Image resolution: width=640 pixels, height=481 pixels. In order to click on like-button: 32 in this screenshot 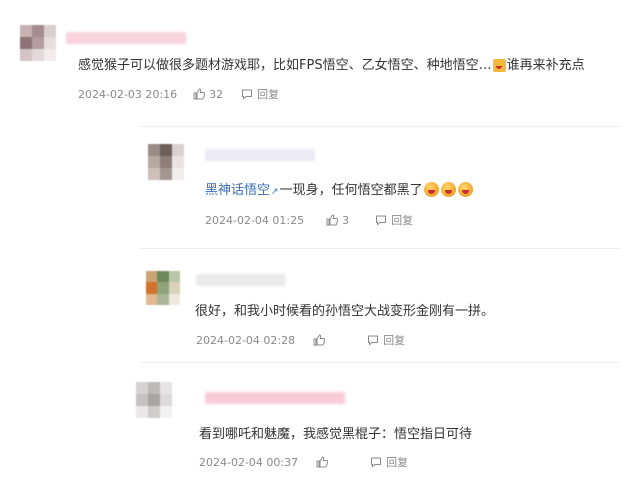, I will do `click(208, 94)`.